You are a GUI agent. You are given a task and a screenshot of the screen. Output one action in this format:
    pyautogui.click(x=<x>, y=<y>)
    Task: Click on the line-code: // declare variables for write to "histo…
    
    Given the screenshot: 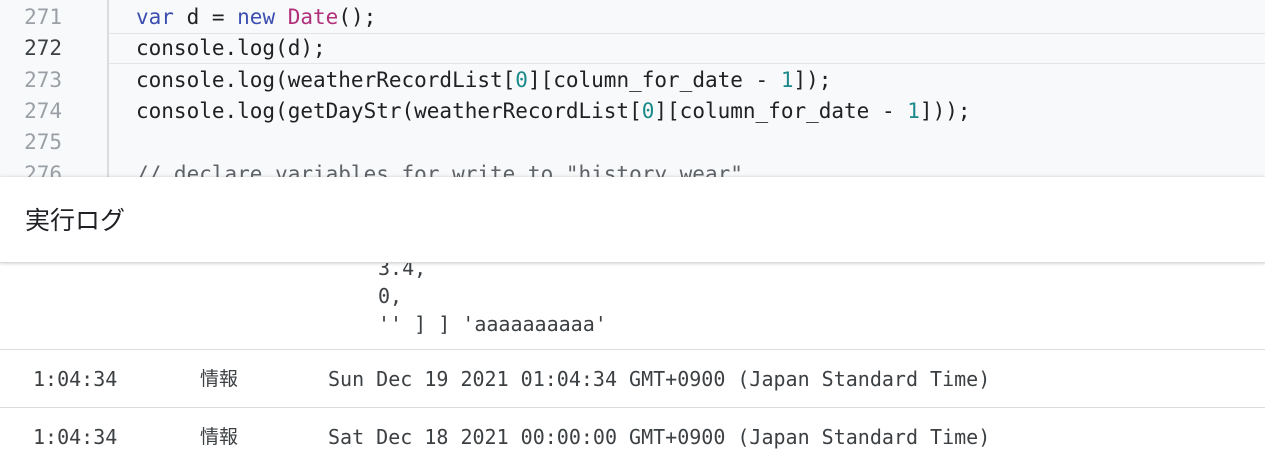 What is the action you would take?
    pyautogui.click(x=439, y=168)
    